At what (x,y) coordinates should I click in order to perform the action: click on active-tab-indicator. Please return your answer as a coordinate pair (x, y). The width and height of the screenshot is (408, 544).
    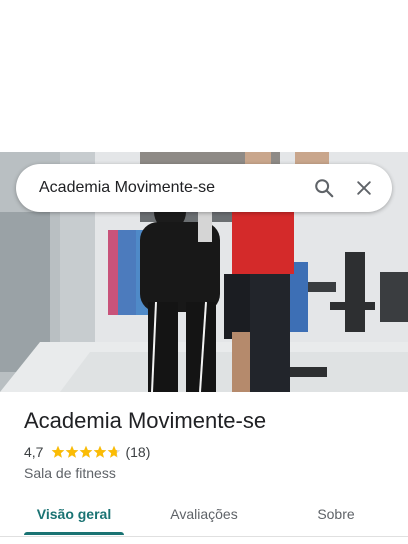
    Looking at the image, I should click on (74, 533).